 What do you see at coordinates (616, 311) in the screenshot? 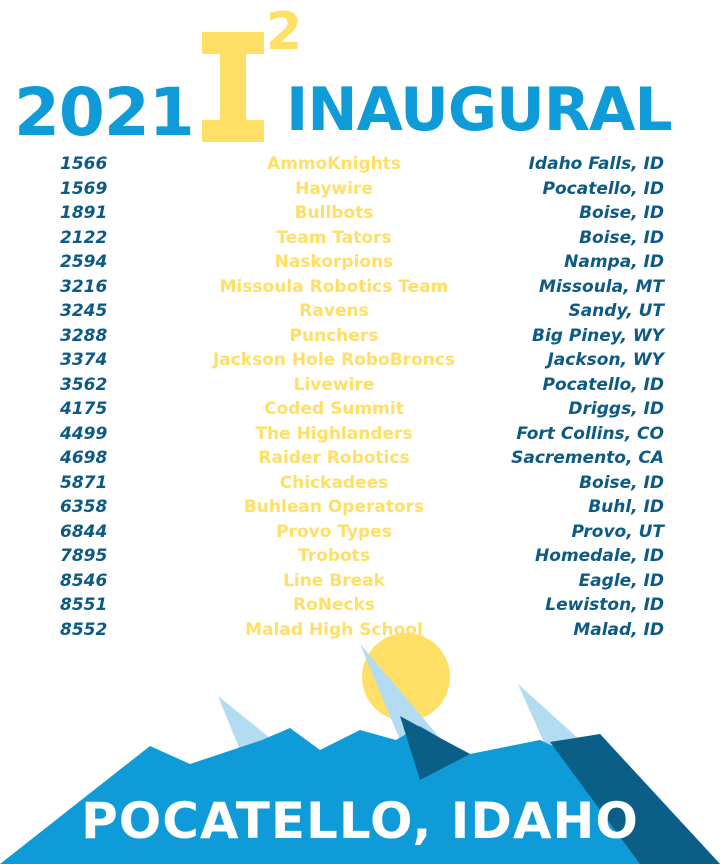
I see `team-location: Sandy, UT` at bounding box center [616, 311].